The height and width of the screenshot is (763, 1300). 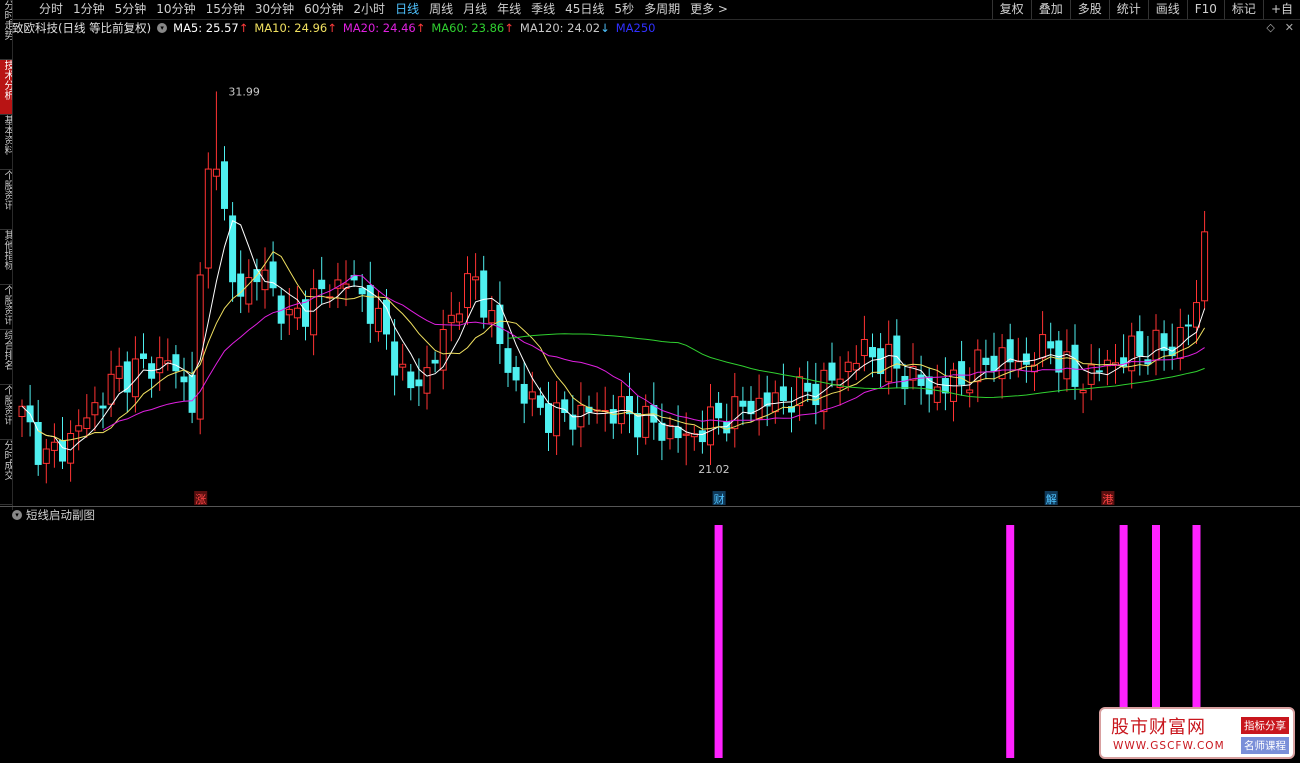 I want to click on period-tab-11: 年线, so click(x=509, y=9).